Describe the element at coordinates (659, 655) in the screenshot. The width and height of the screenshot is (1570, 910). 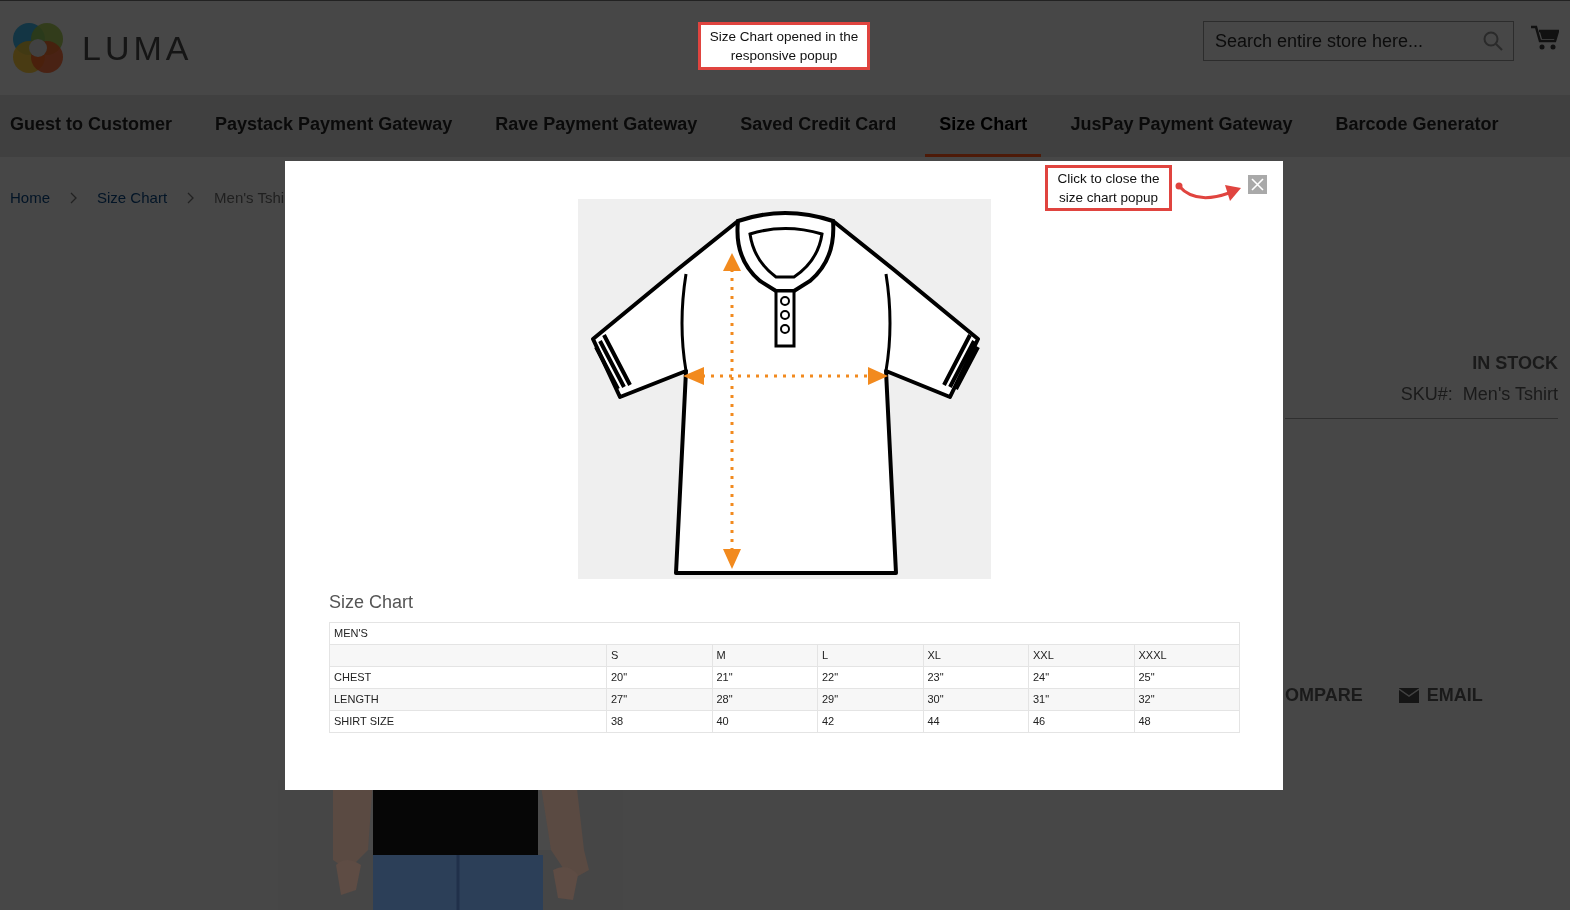
I see `table-cell: S` at that location.